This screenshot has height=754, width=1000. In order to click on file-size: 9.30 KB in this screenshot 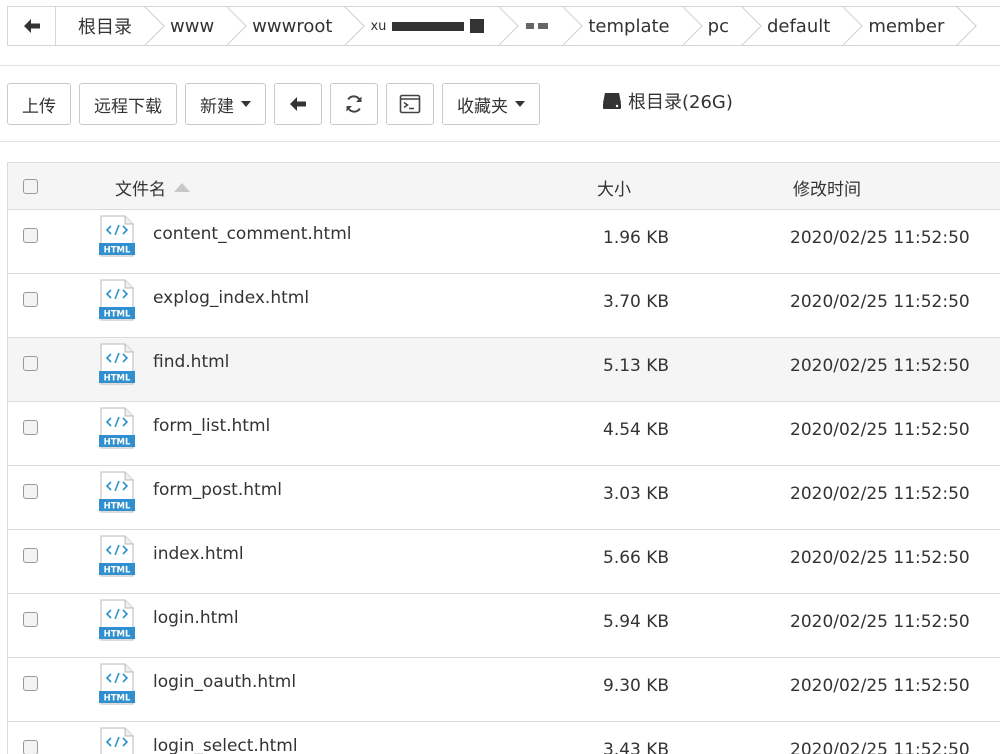, I will do `click(636, 686)`.